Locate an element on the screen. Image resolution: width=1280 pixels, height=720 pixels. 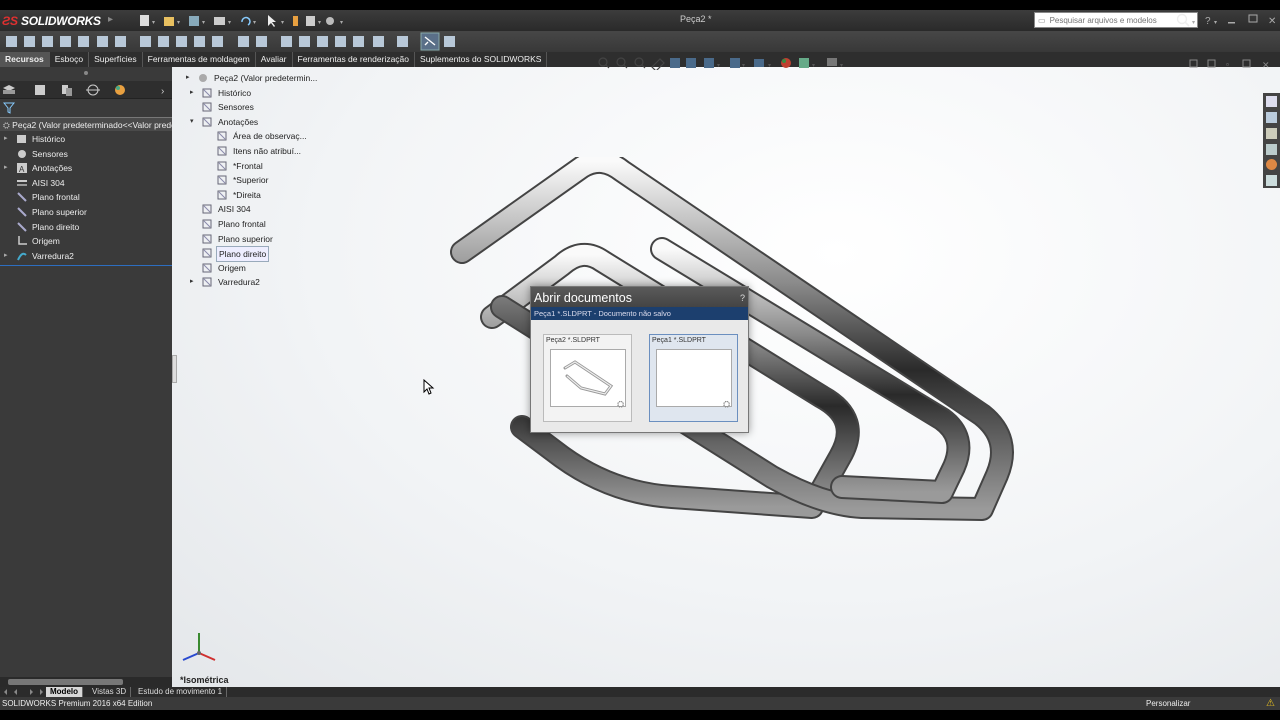
save-icon is located at coordinates (194, 21).